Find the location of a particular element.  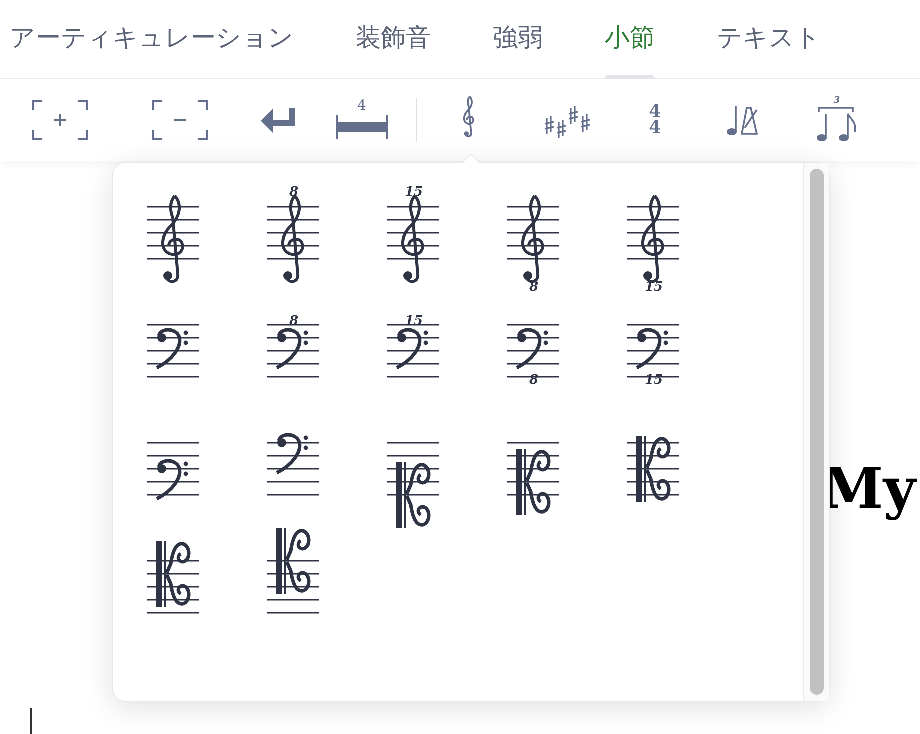

multi-measure-rest-button: 4 is located at coordinates (362, 120).